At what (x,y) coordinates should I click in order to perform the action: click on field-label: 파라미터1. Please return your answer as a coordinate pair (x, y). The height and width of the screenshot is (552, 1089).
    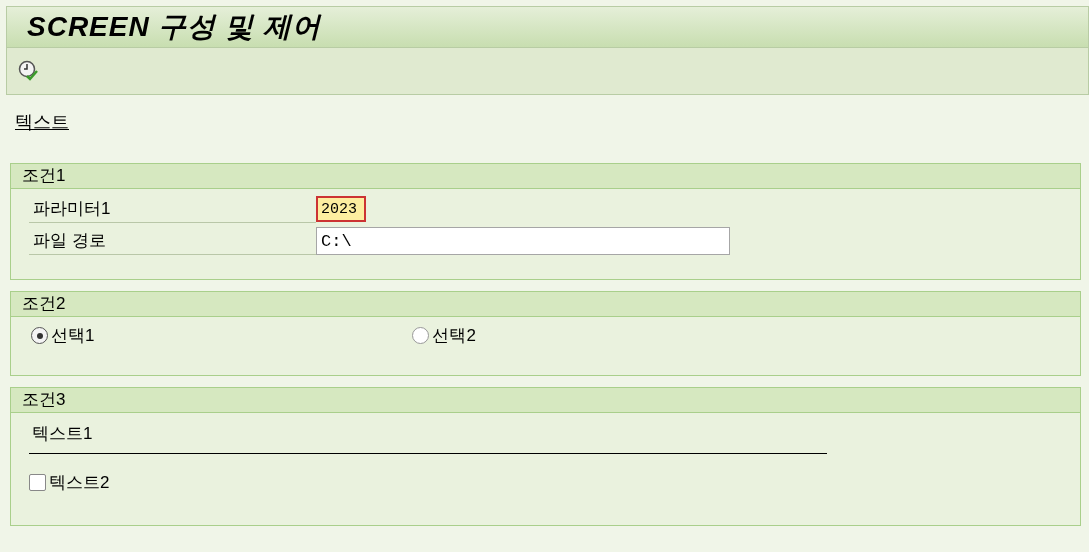
    Looking at the image, I should click on (172, 209).